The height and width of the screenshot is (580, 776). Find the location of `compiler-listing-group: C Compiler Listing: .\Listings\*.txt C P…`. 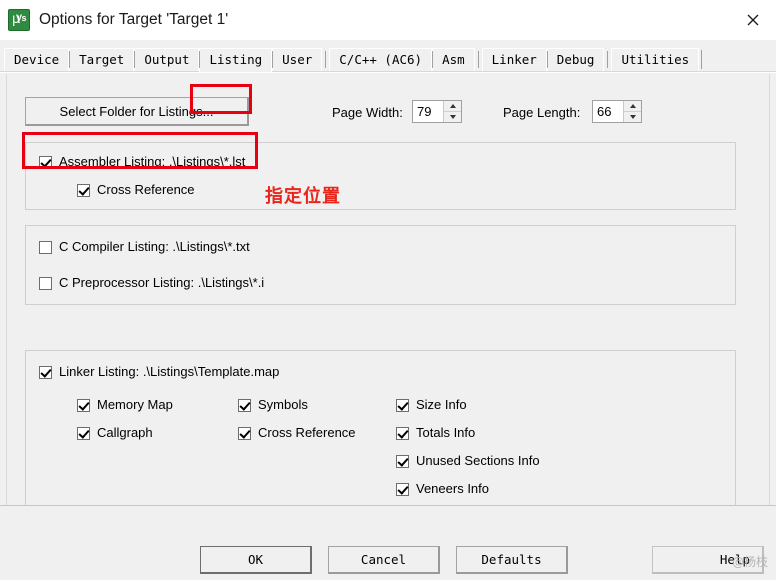

compiler-listing-group: C Compiler Listing: .\Listings\*.txt C P… is located at coordinates (380, 265).